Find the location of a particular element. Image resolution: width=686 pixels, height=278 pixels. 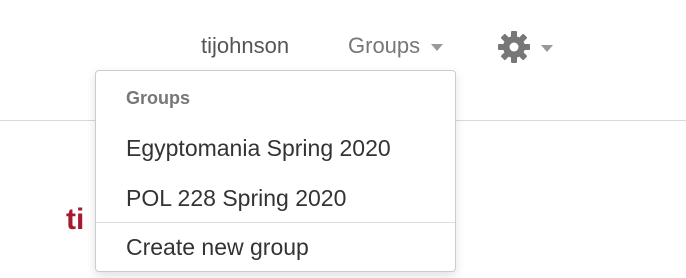

dropdown-divider is located at coordinates (275, 222).